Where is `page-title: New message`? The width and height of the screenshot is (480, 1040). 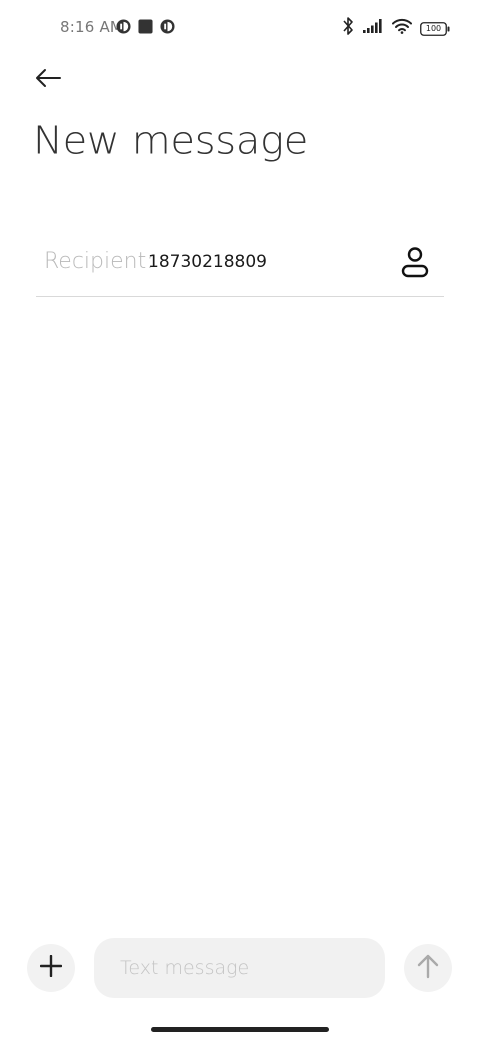
page-title: New message is located at coordinates (171, 141).